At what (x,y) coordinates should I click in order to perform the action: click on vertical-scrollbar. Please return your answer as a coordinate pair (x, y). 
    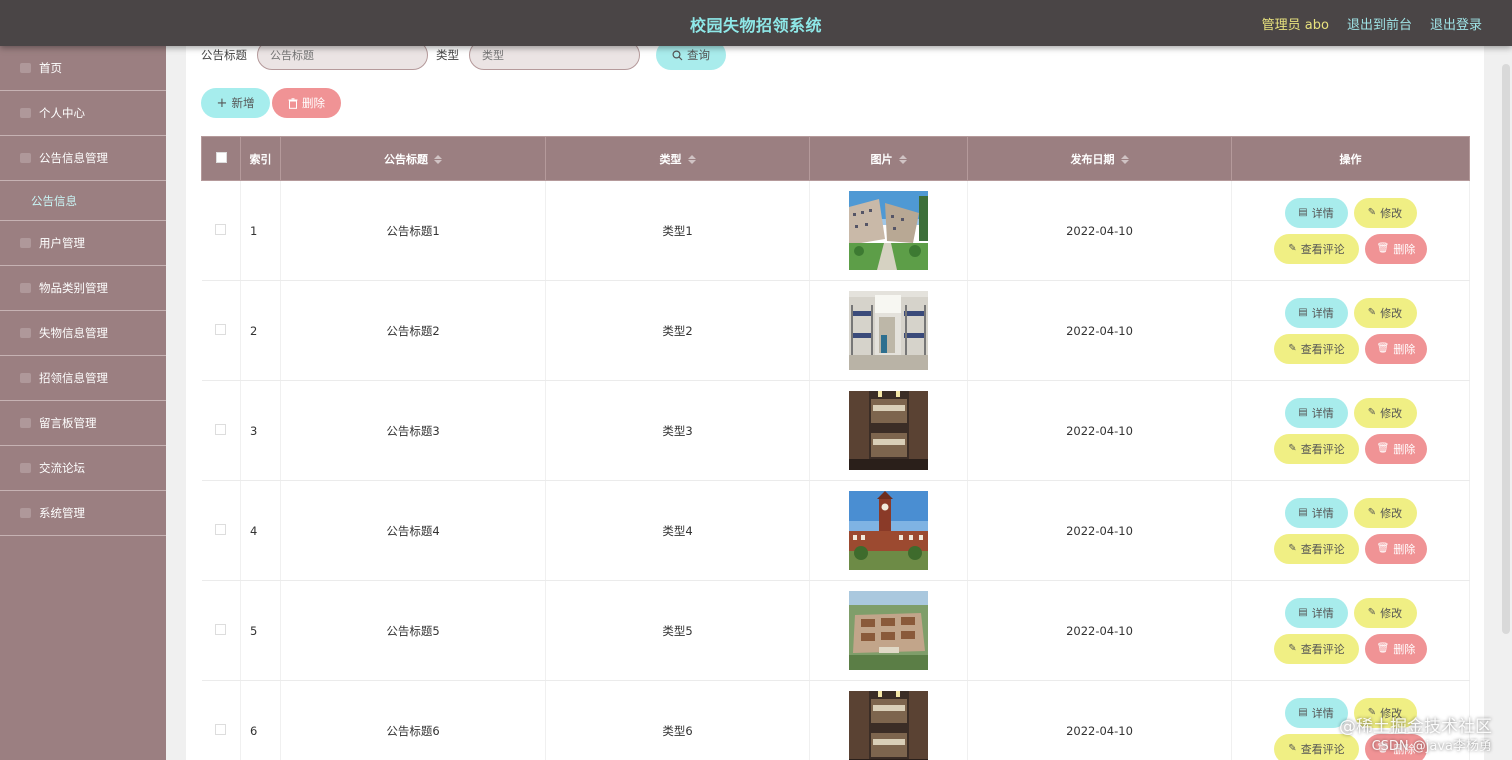
    Looking at the image, I should click on (1506, 349).